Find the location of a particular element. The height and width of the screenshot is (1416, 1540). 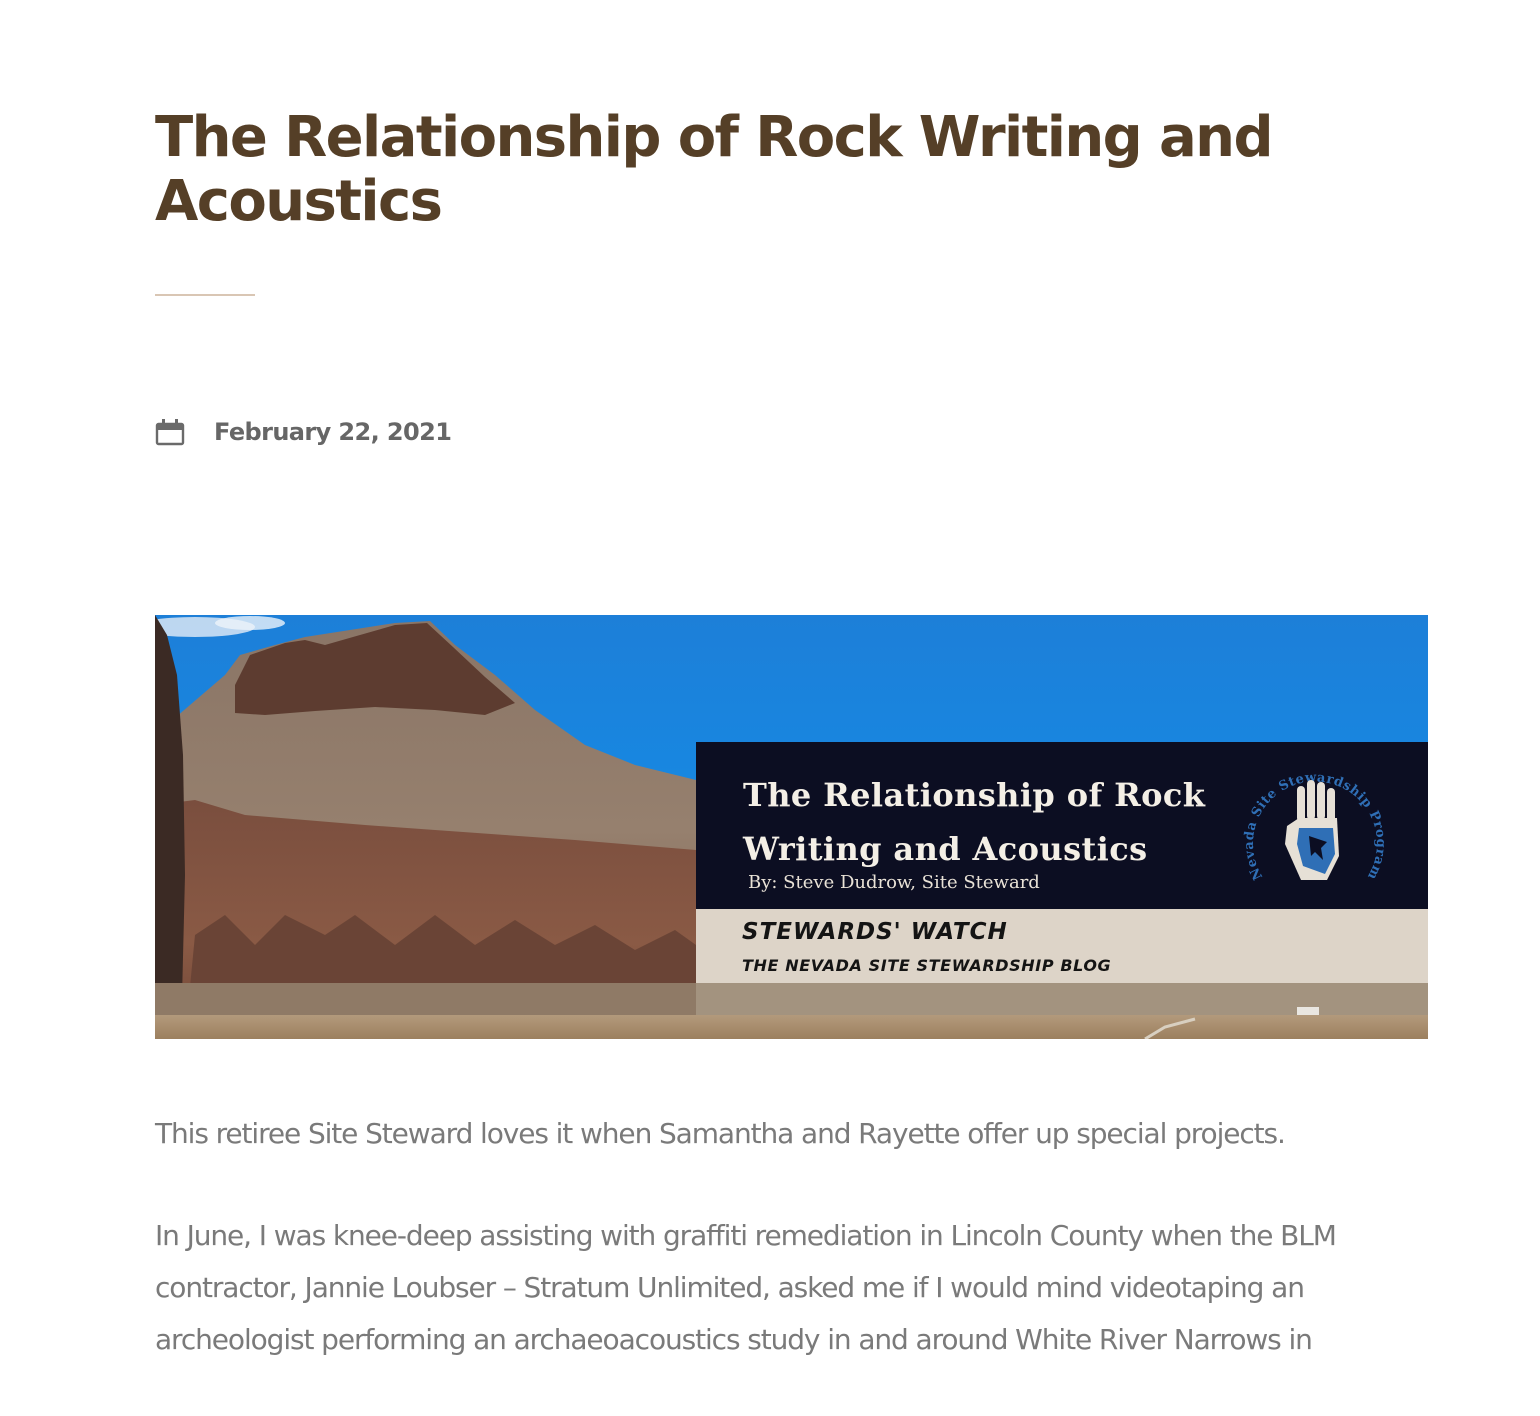

blog-tagline: THE NEVADA SITE STEWARDSHIP BLOG is located at coordinates (927, 965).